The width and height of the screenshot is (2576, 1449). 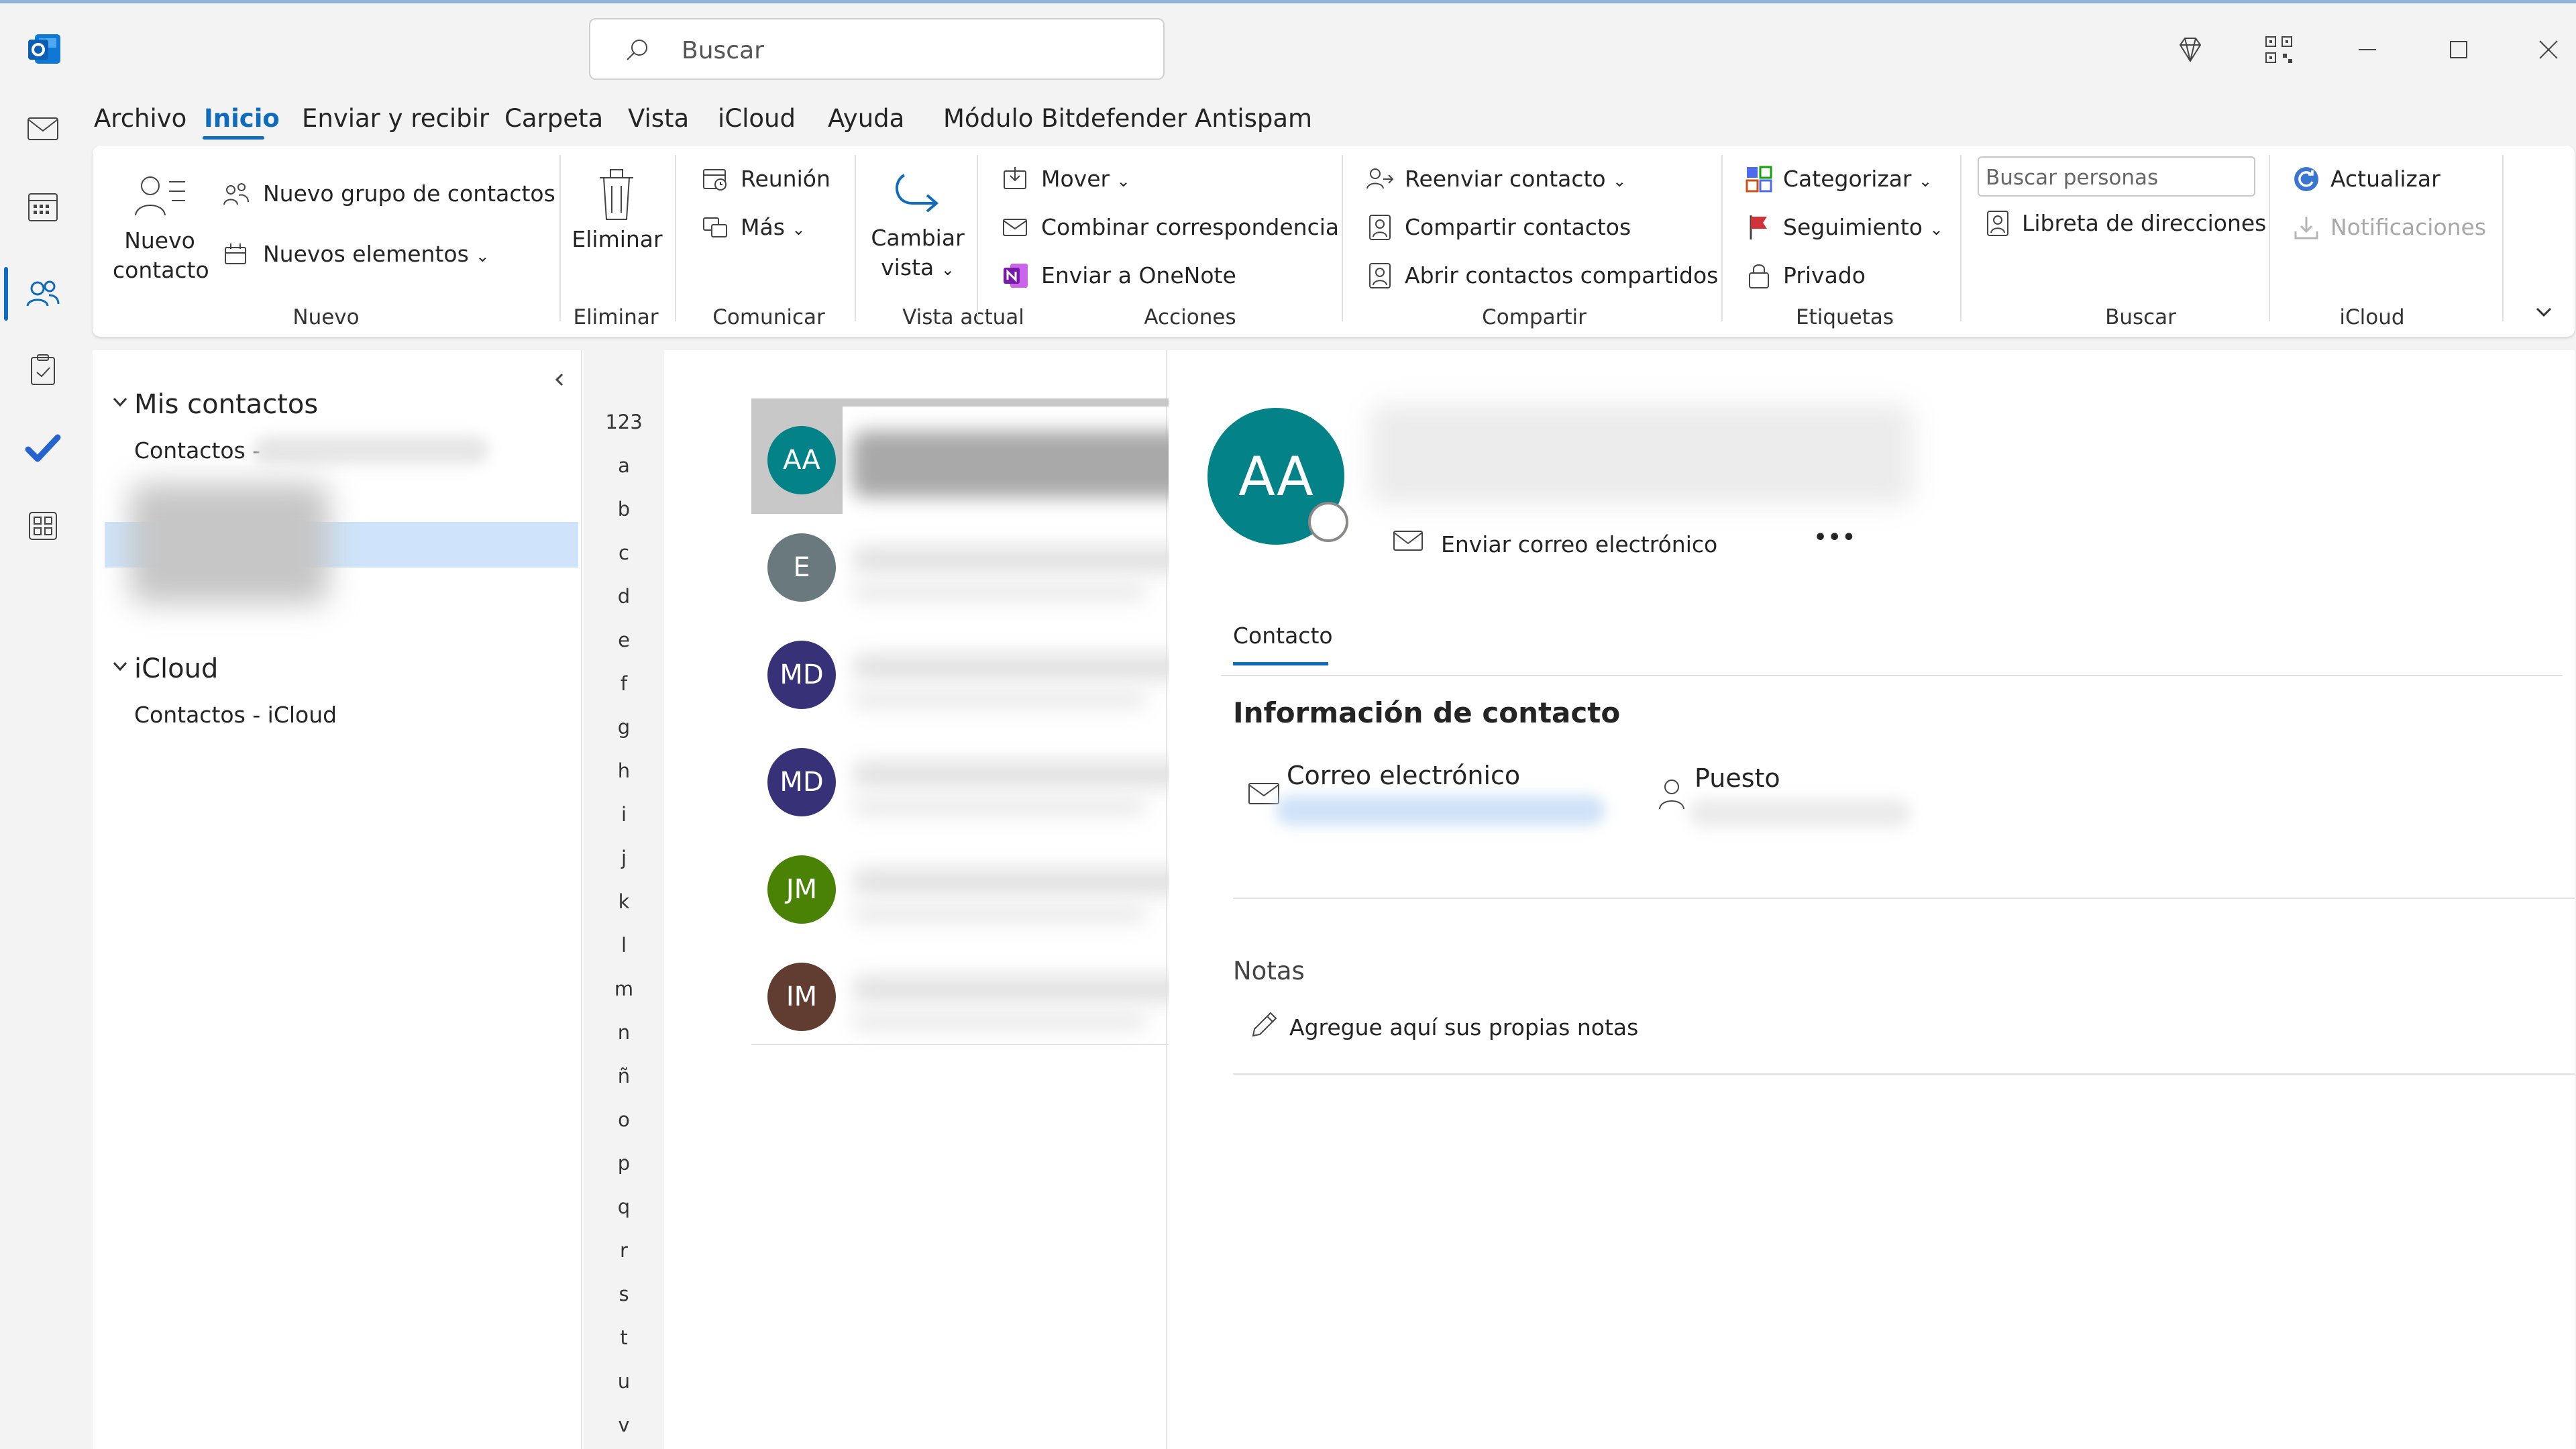 I want to click on ribbon-separator, so click(x=2269, y=238).